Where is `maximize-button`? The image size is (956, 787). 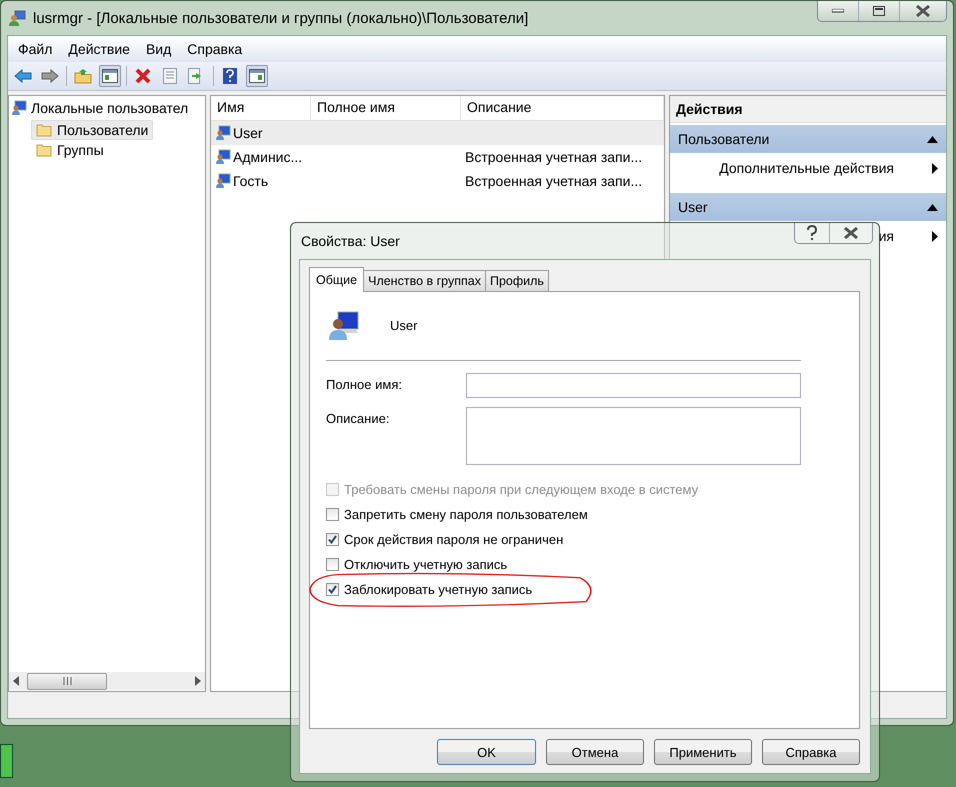
maximize-button is located at coordinates (879, 11).